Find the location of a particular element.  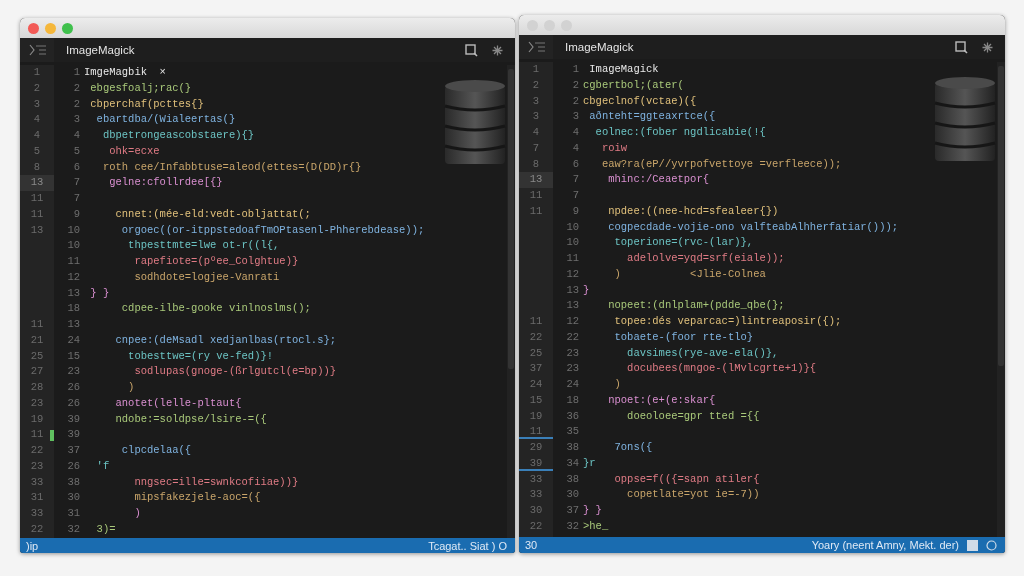

code-line: cnpee:(deMsadl xedjanlbas(rtocl.s}; is located at coordinates (225, 340).